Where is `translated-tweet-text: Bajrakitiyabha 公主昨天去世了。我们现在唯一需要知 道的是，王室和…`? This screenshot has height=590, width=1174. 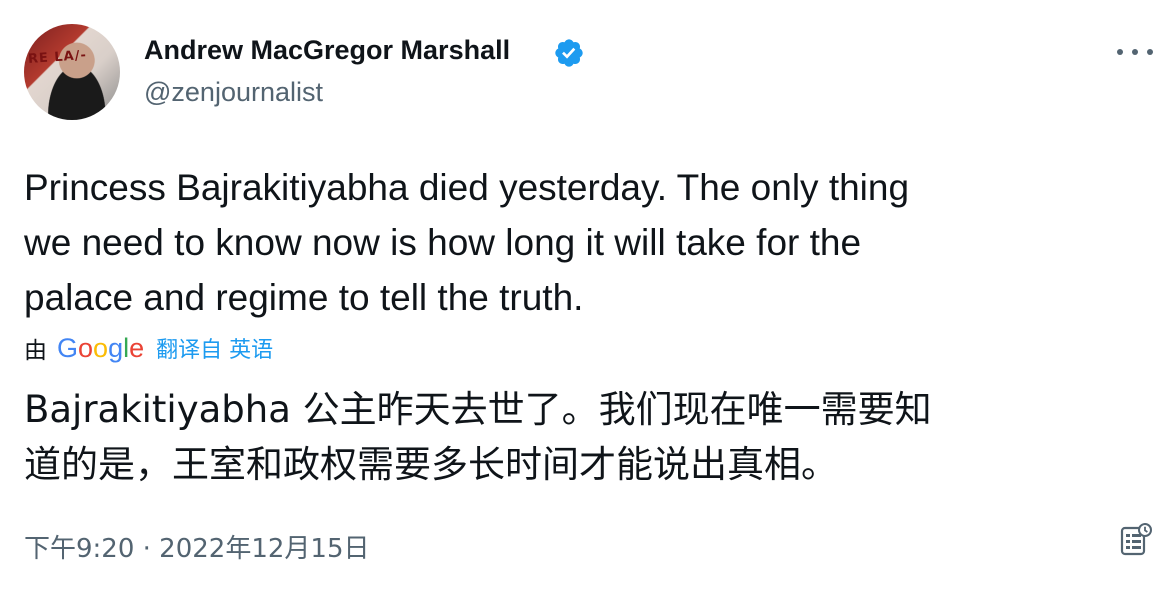 translated-tweet-text: Bajrakitiyabha 公主昨天去世了。我们现在唯一需要知 道的是，王室和… is located at coordinates (478, 437).